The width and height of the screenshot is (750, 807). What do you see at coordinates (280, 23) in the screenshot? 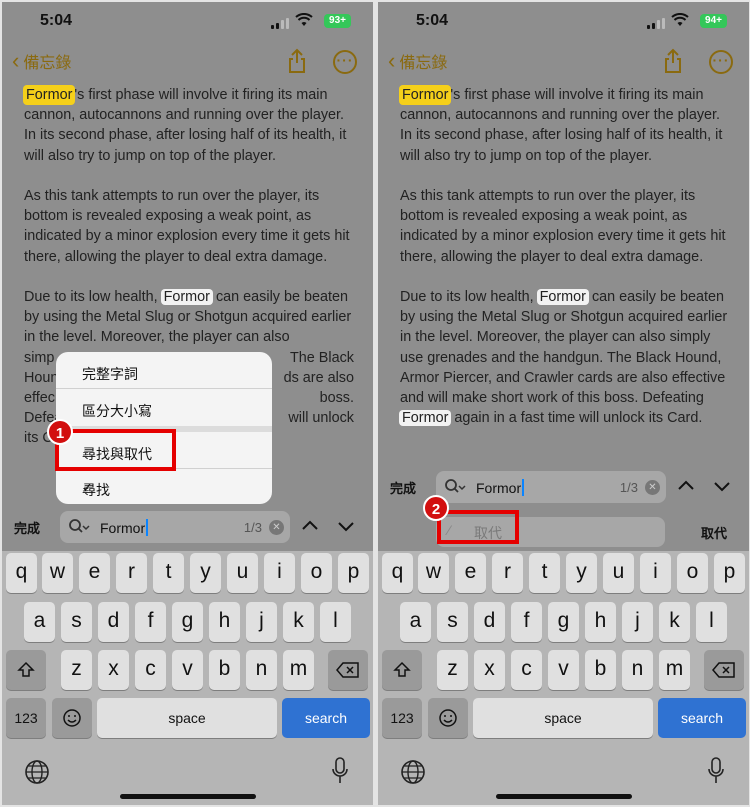
I see `cellular-signal-icon` at bounding box center [280, 23].